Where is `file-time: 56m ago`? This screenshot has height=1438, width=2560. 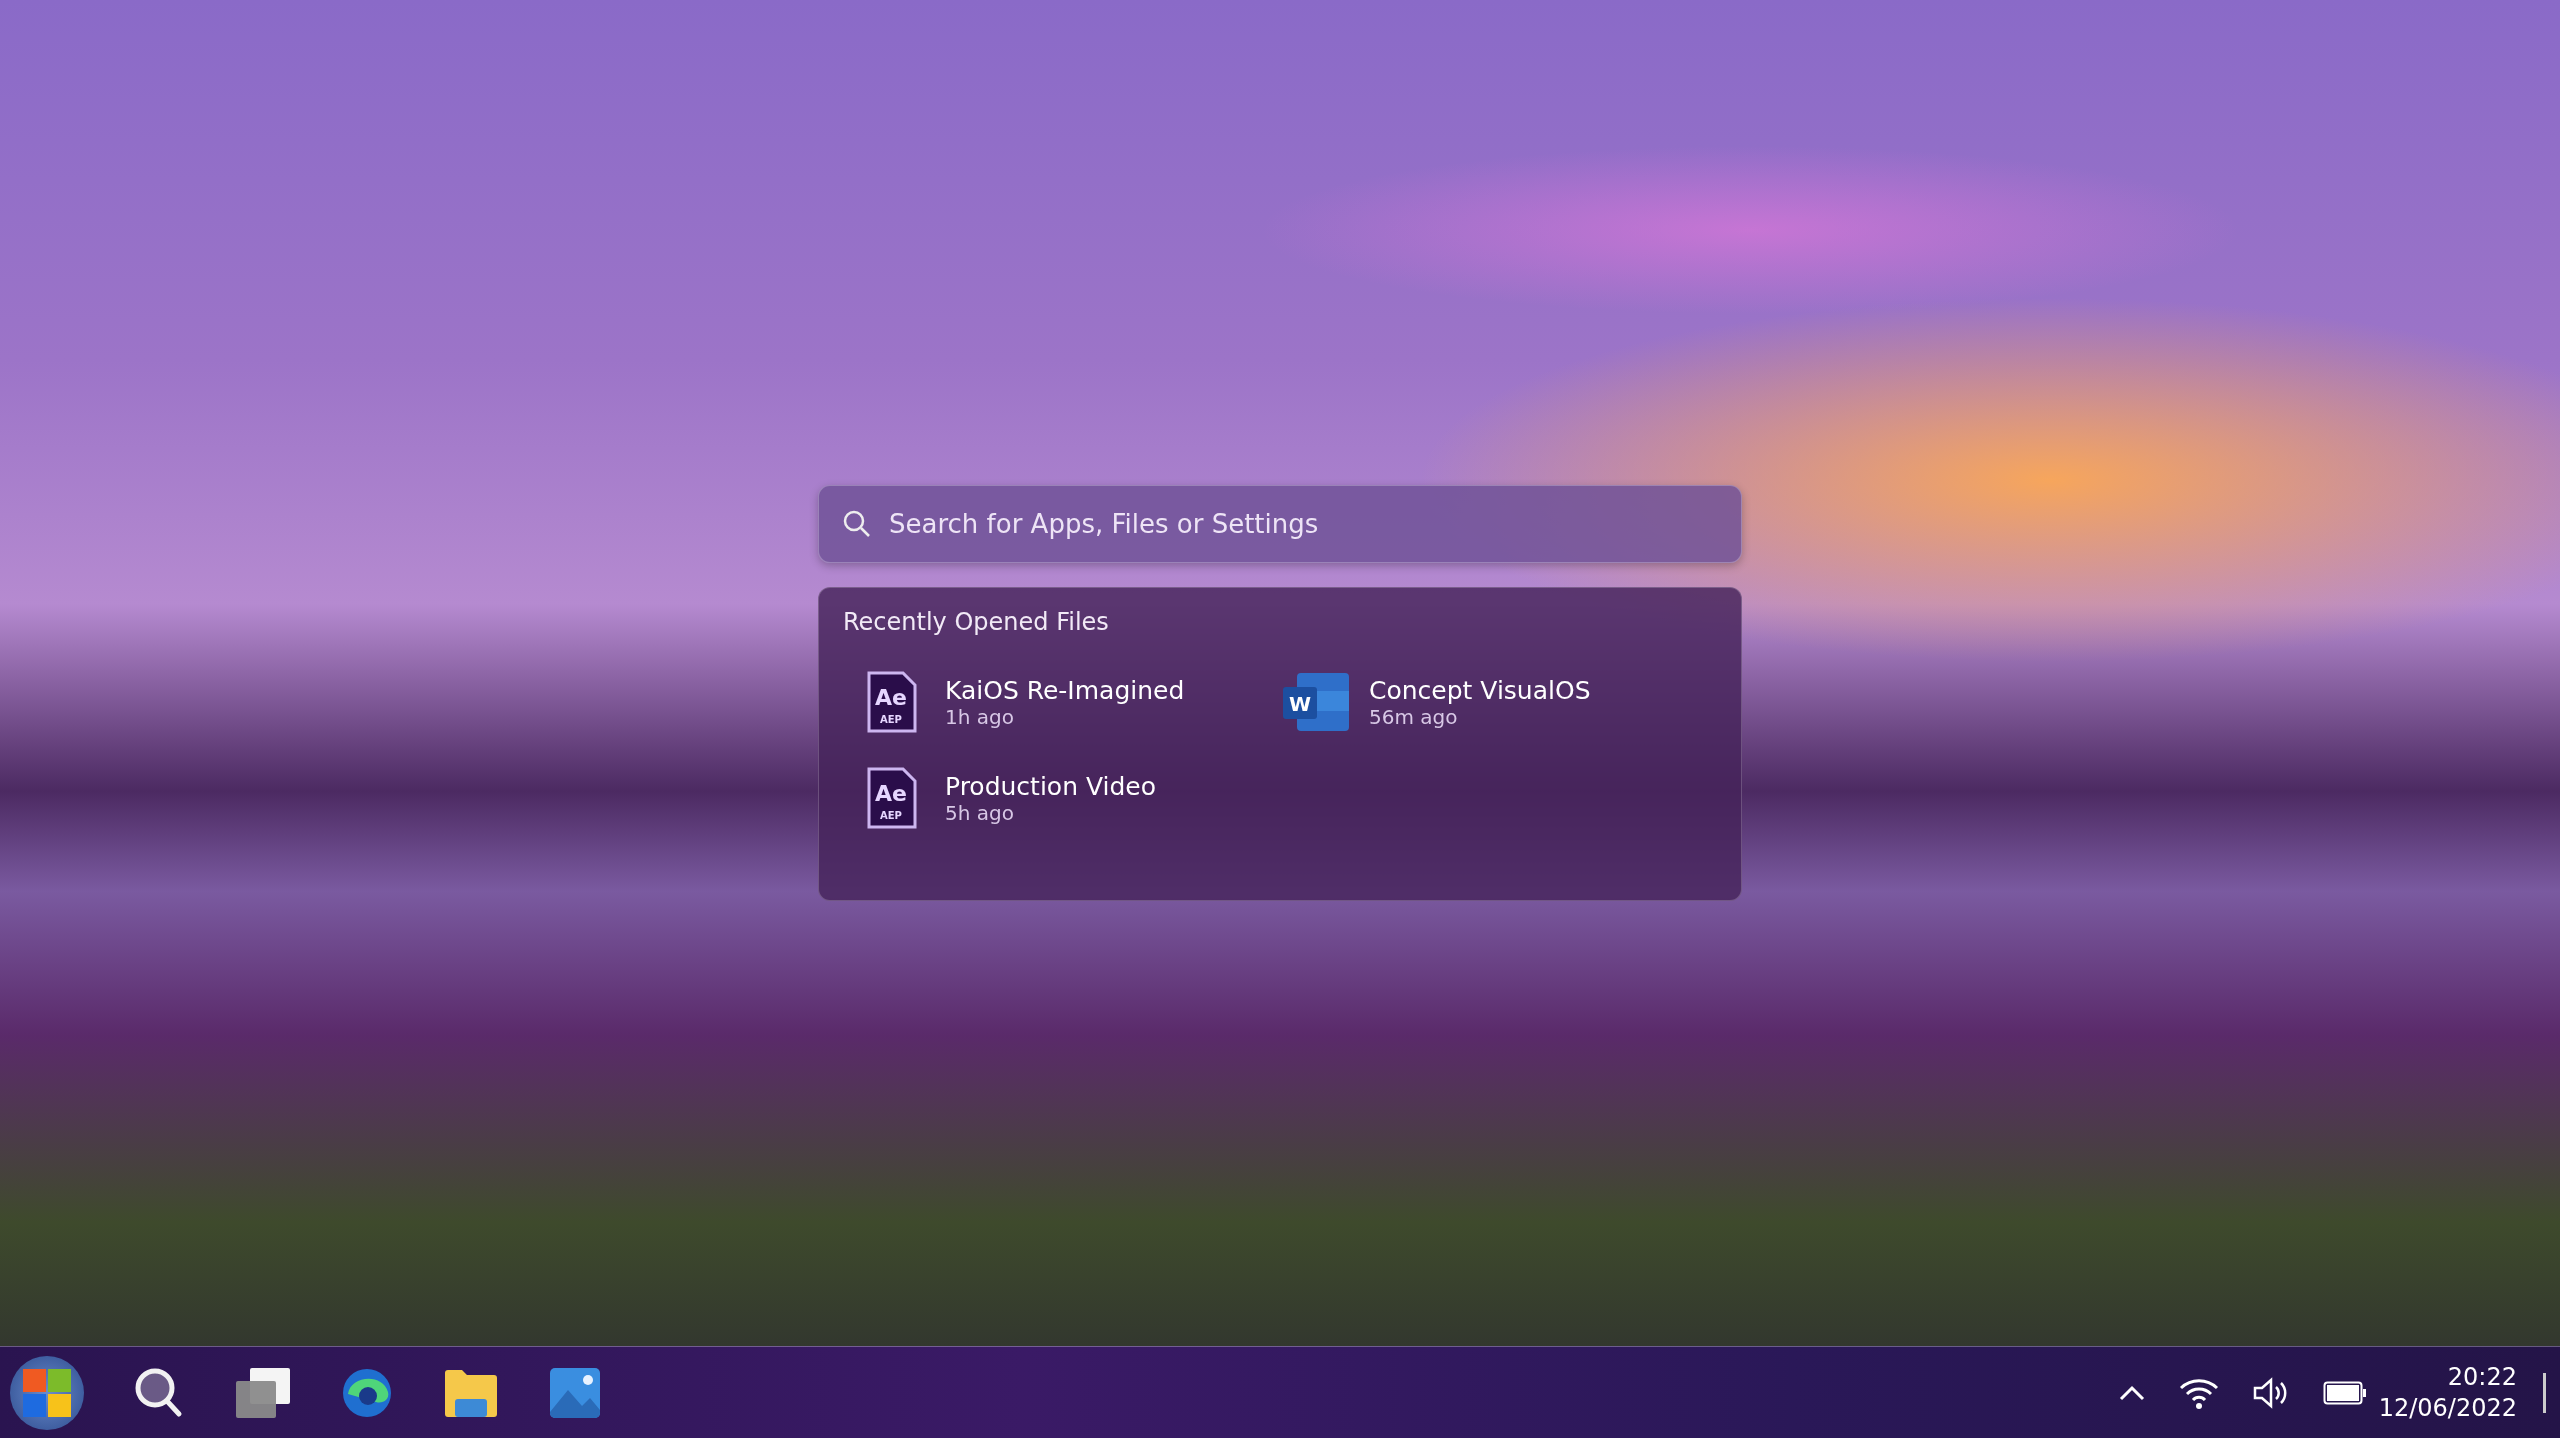
file-time: 56m ago is located at coordinates (1414, 716).